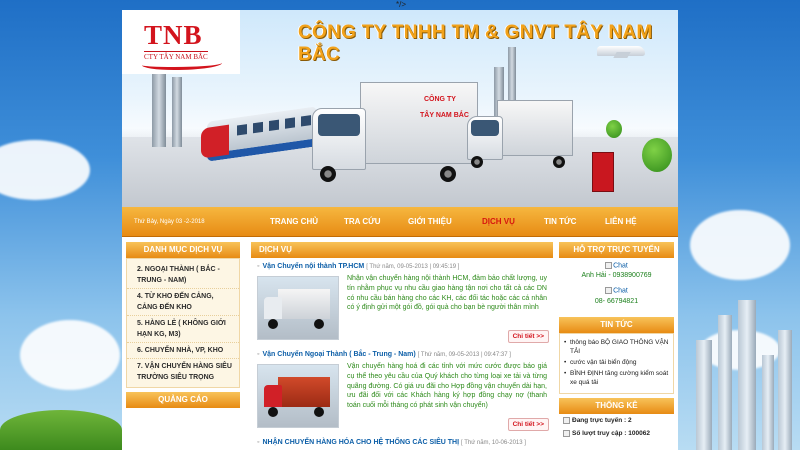 This screenshot has width=800, height=450. I want to click on post-date: [ Thứ năm, 09-05-2013 | 09:45:19 ], so click(413, 267).